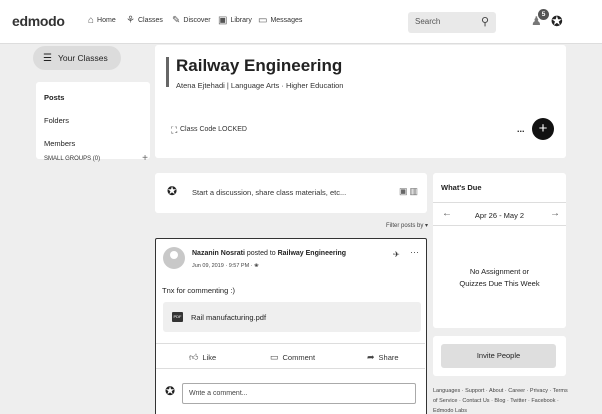 The width and height of the screenshot is (602, 414). What do you see at coordinates (170, 391) in the screenshot?
I see `comment-avatar-icon: ✪` at bounding box center [170, 391].